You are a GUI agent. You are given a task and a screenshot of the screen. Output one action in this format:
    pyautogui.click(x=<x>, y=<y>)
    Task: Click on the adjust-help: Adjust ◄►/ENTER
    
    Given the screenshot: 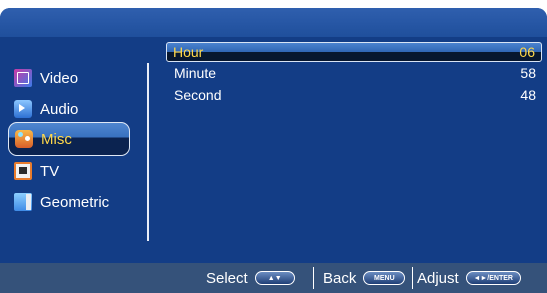 What is the action you would take?
    pyautogui.click(x=469, y=278)
    